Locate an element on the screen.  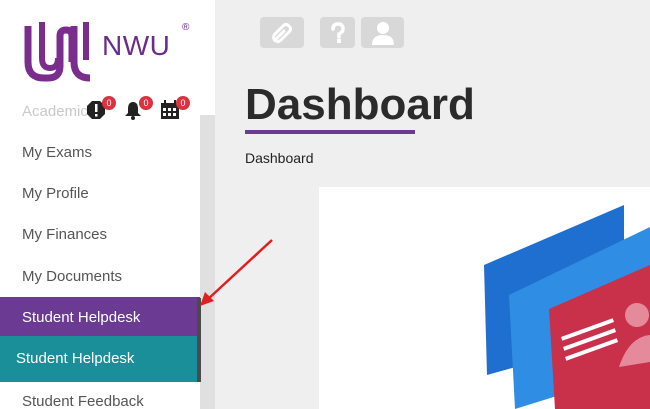
breadcrumb: Dashboard is located at coordinates (279, 158).